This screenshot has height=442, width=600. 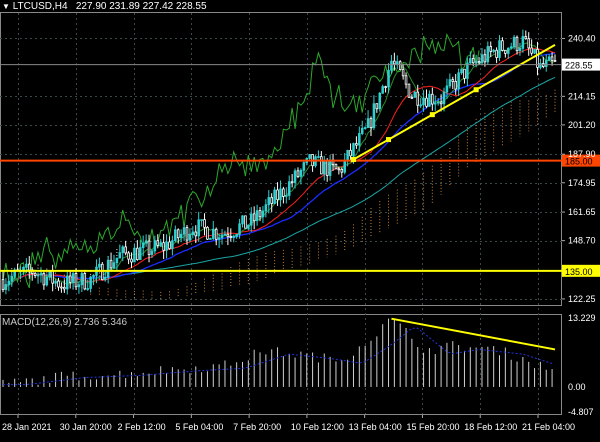 What do you see at coordinates (86, 427) in the screenshot?
I see `time-tick-label: 30 Jan 20:00` at bounding box center [86, 427].